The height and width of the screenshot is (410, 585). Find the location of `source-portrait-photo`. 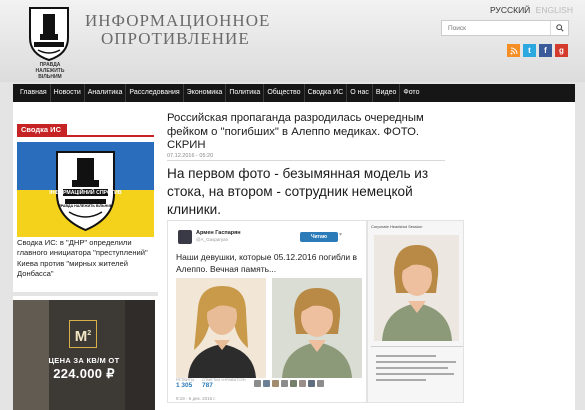

source-portrait-photo is located at coordinates (416, 288).